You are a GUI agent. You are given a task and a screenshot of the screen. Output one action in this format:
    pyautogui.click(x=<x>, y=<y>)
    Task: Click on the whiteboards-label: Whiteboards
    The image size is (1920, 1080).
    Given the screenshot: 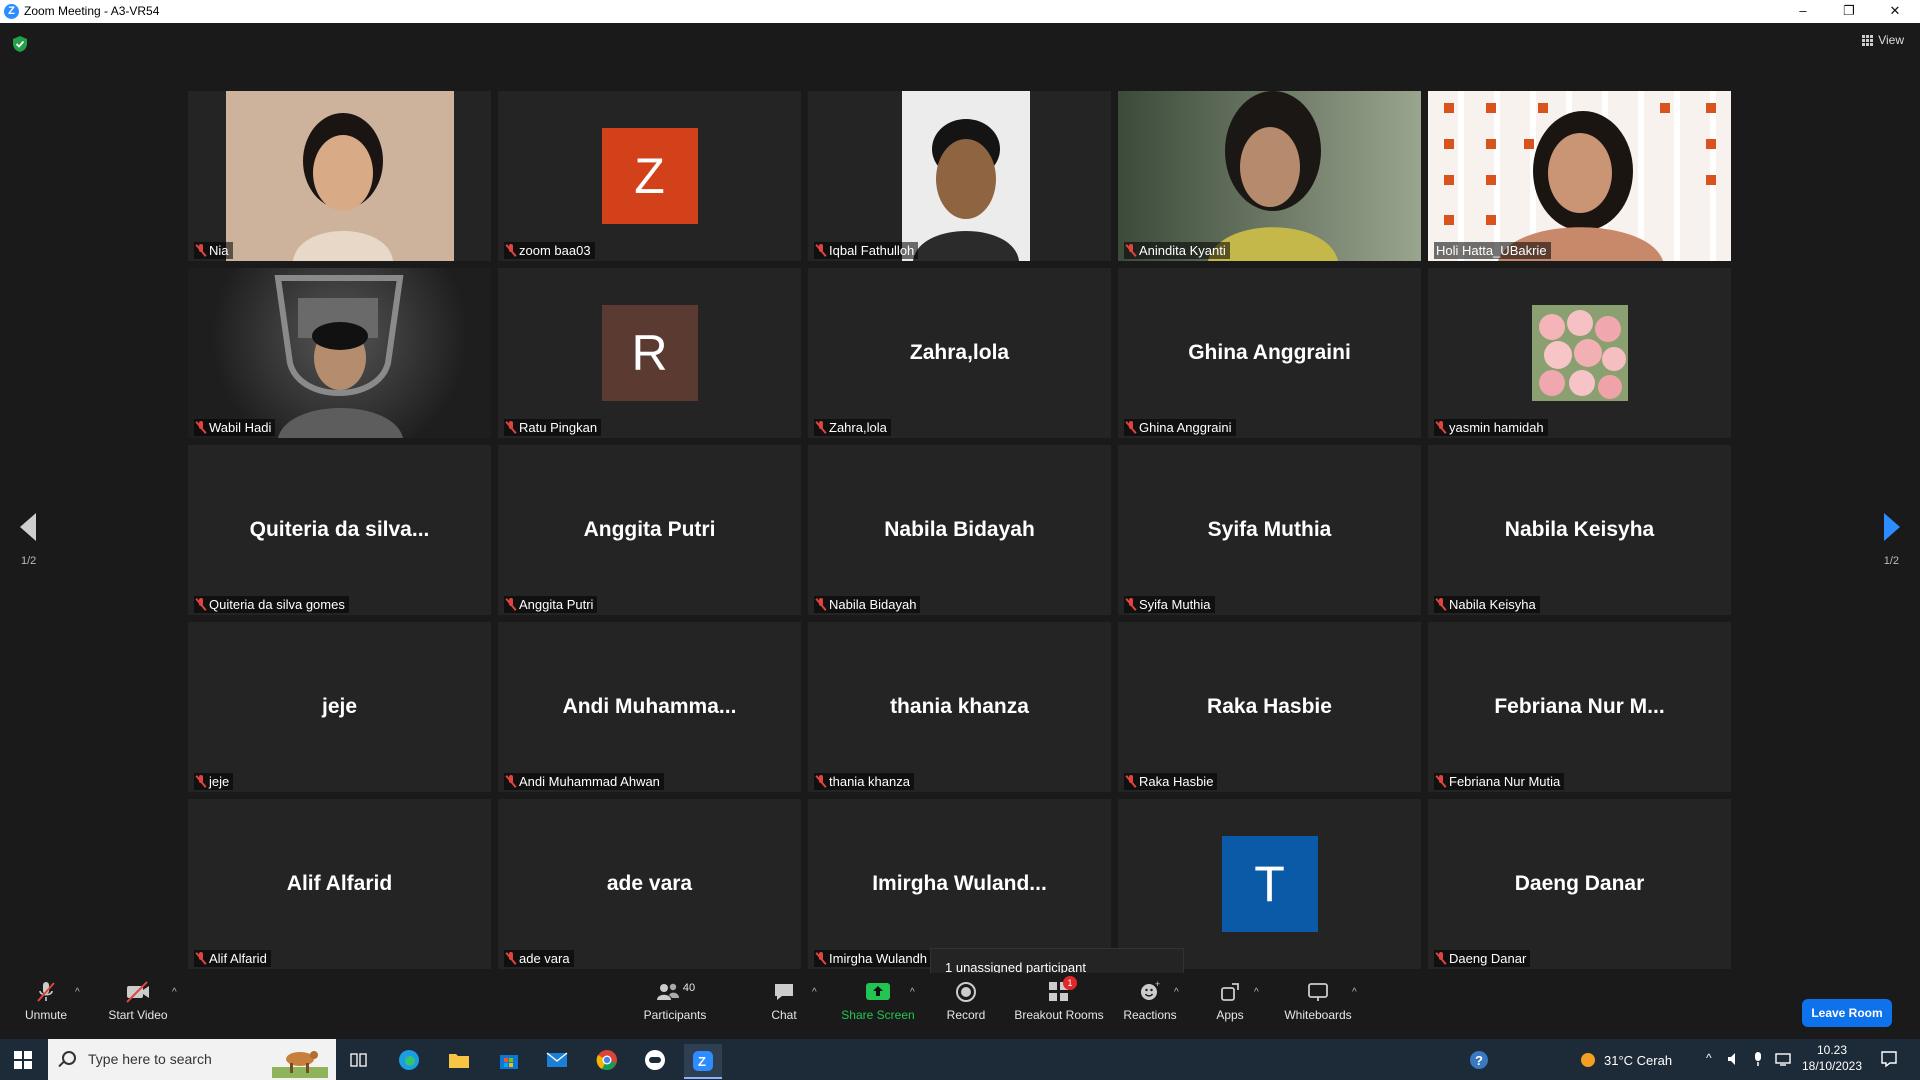 What is the action you would take?
    pyautogui.click(x=1318, y=1015)
    